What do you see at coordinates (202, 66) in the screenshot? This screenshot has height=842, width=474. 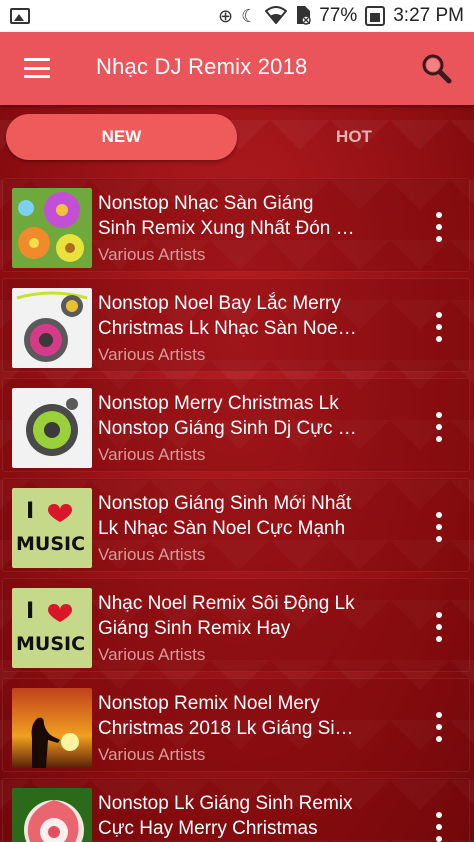 I see `page-title: Nhạc DJ Remix 2018` at bounding box center [202, 66].